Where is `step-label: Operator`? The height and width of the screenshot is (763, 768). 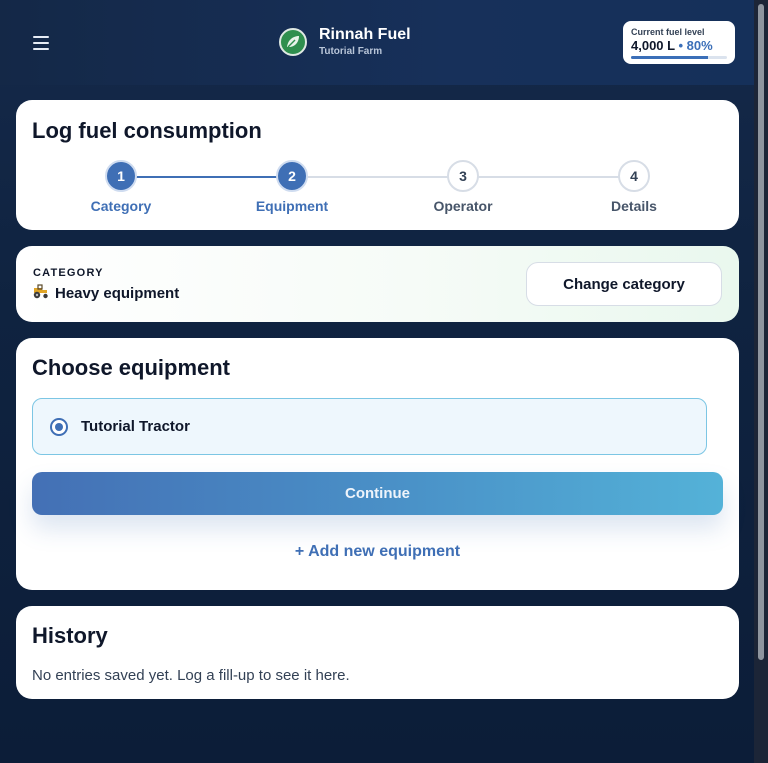 step-label: Operator is located at coordinates (463, 206).